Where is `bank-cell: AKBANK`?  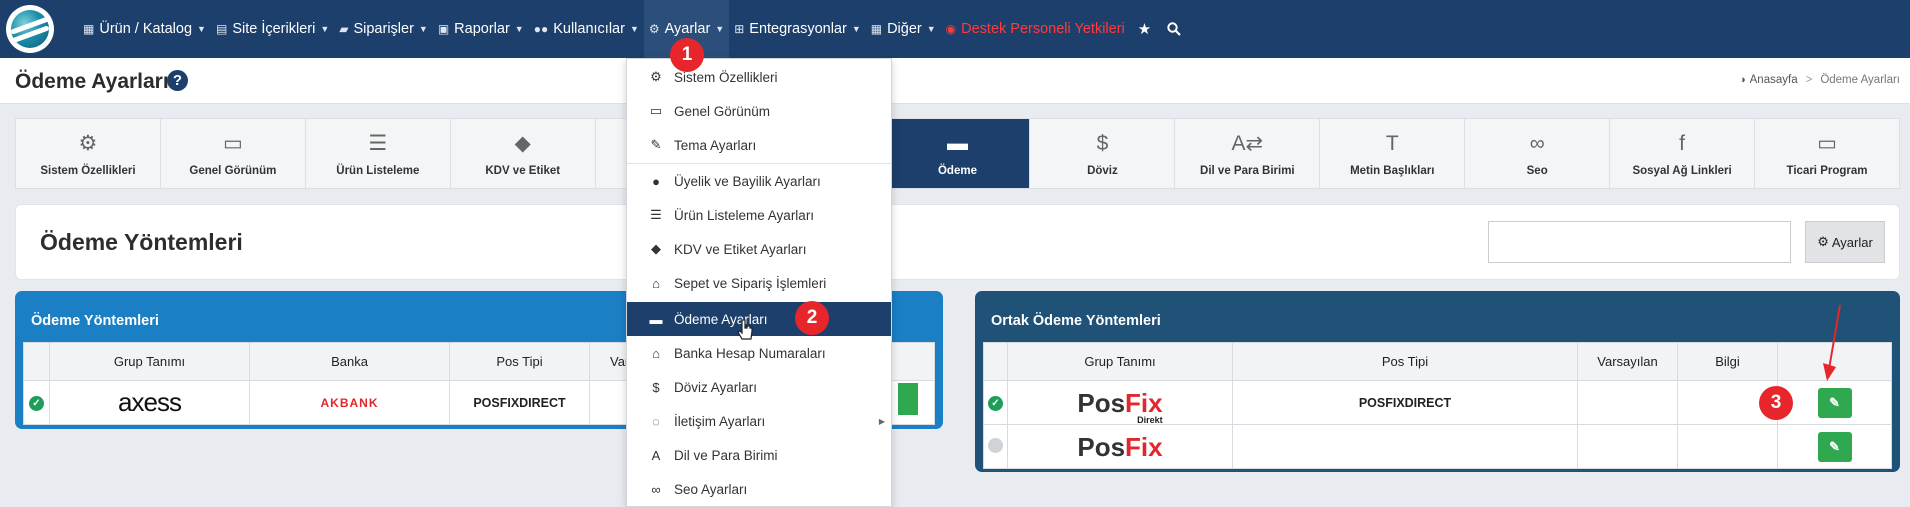
bank-cell: AKBANK is located at coordinates (349, 402).